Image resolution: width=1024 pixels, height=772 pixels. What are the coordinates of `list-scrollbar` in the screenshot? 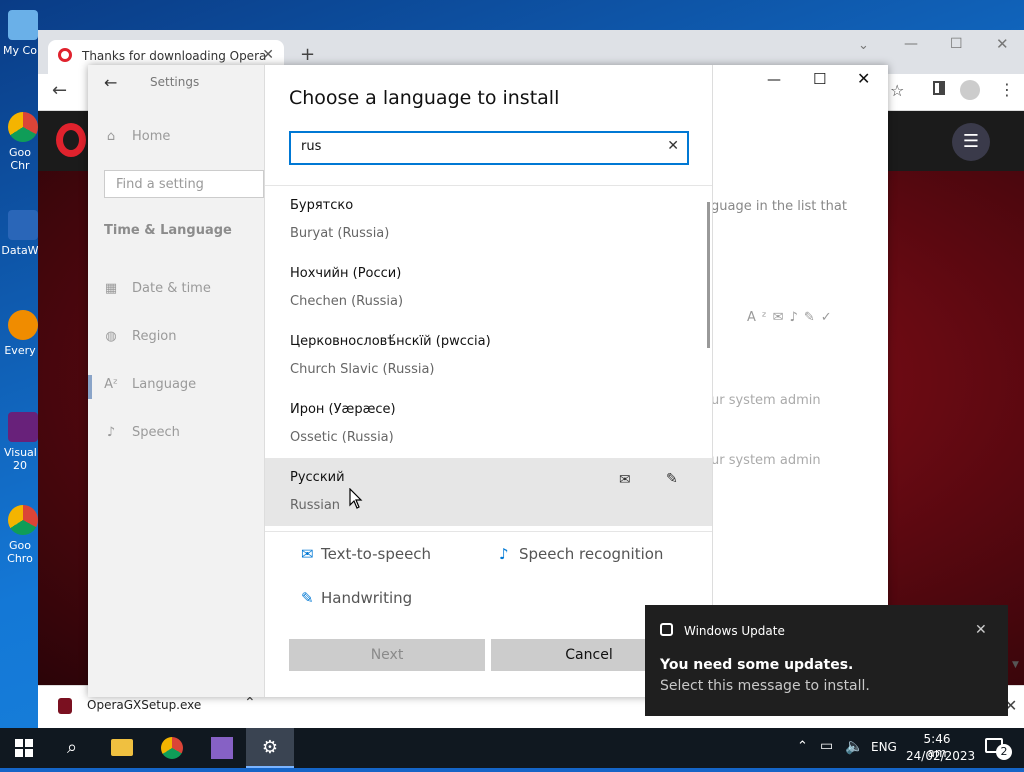 It's located at (708, 275).